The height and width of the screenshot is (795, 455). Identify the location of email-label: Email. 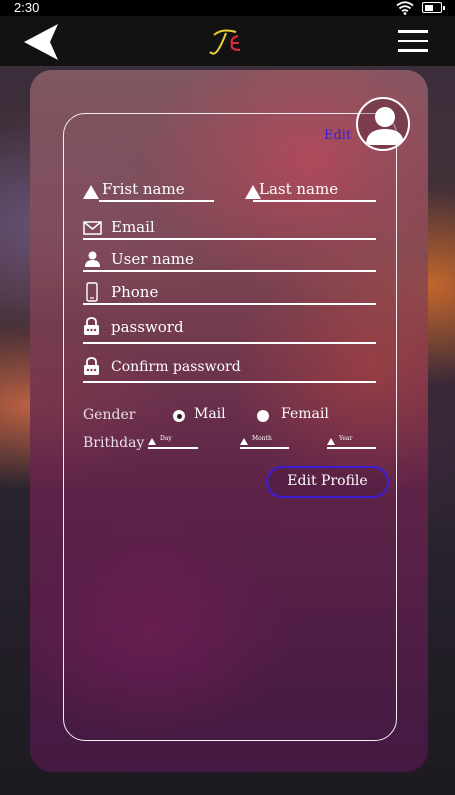
(133, 227).